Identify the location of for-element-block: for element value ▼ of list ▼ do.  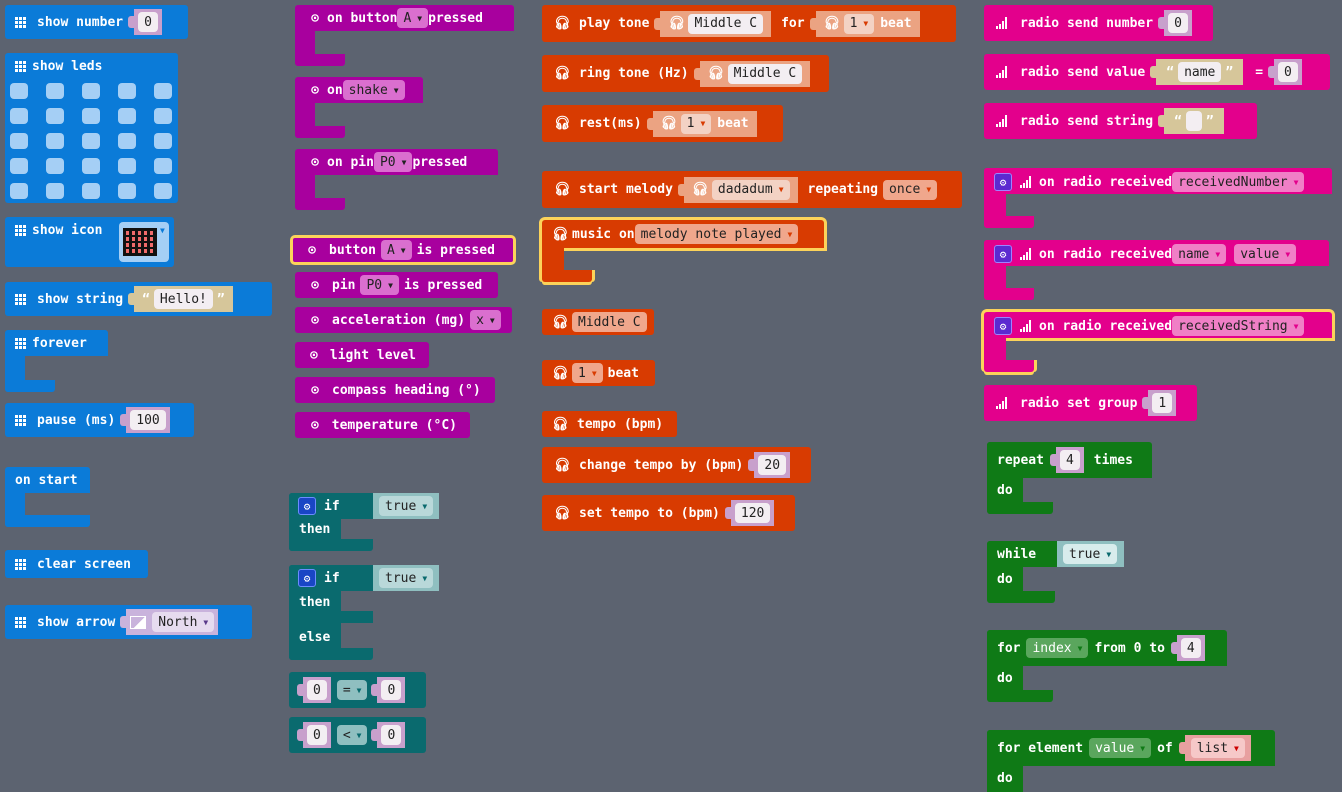
(1131, 761).